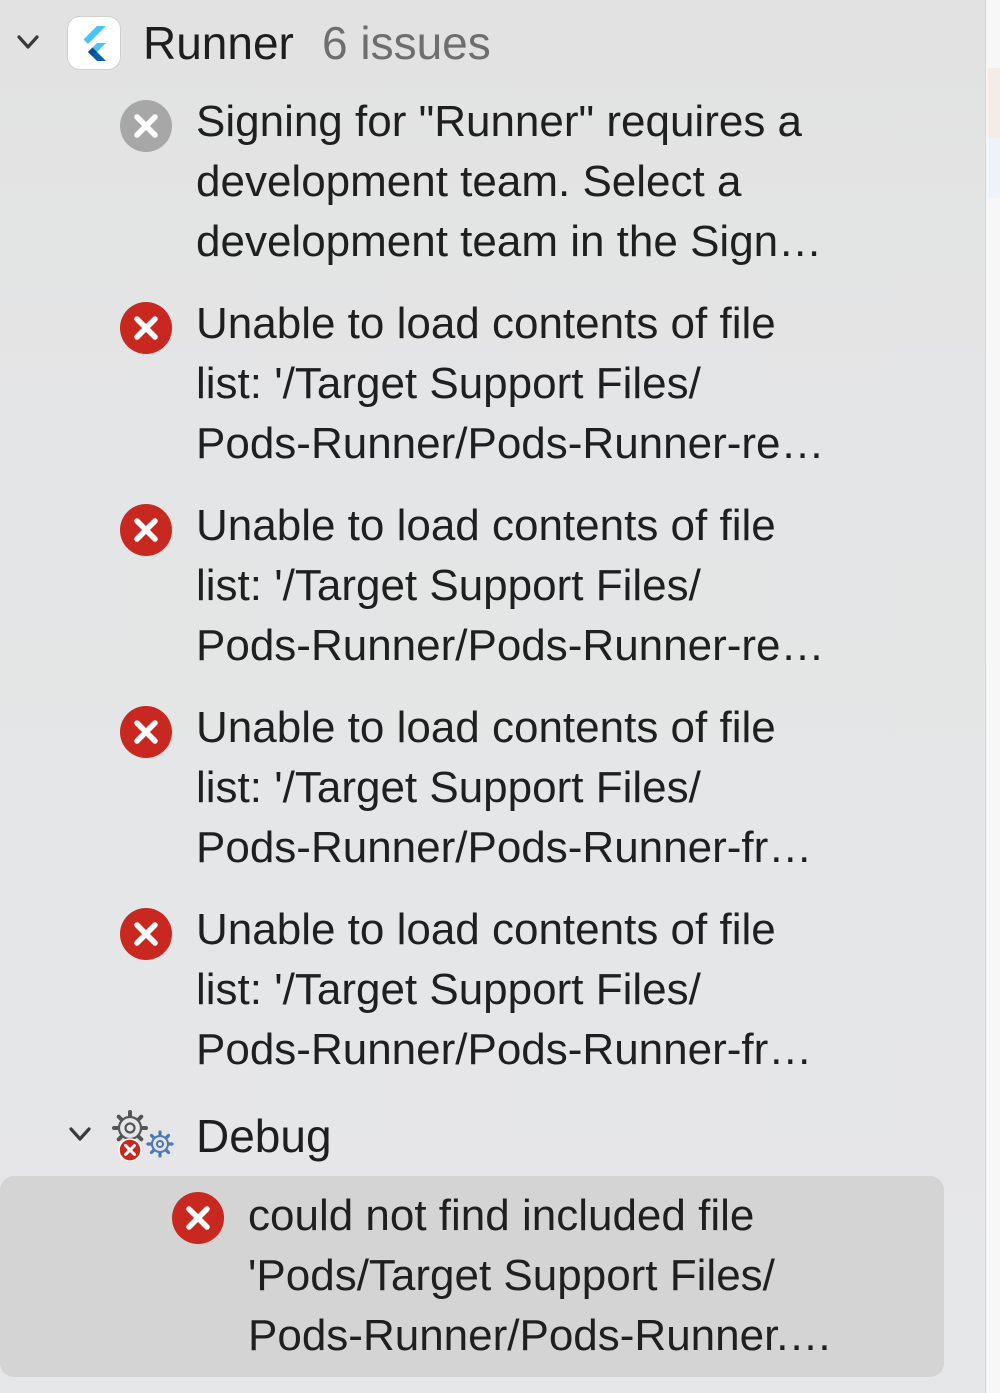 This screenshot has width=1000, height=1393. I want to click on issue-message-line: development team. Select a, so click(469, 181).